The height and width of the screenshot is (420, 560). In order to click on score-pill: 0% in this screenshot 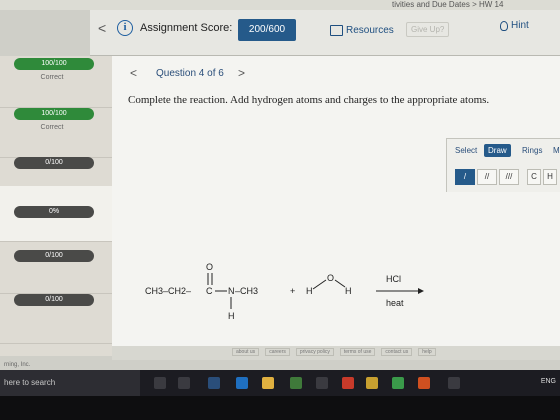, I will do `click(54, 212)`.